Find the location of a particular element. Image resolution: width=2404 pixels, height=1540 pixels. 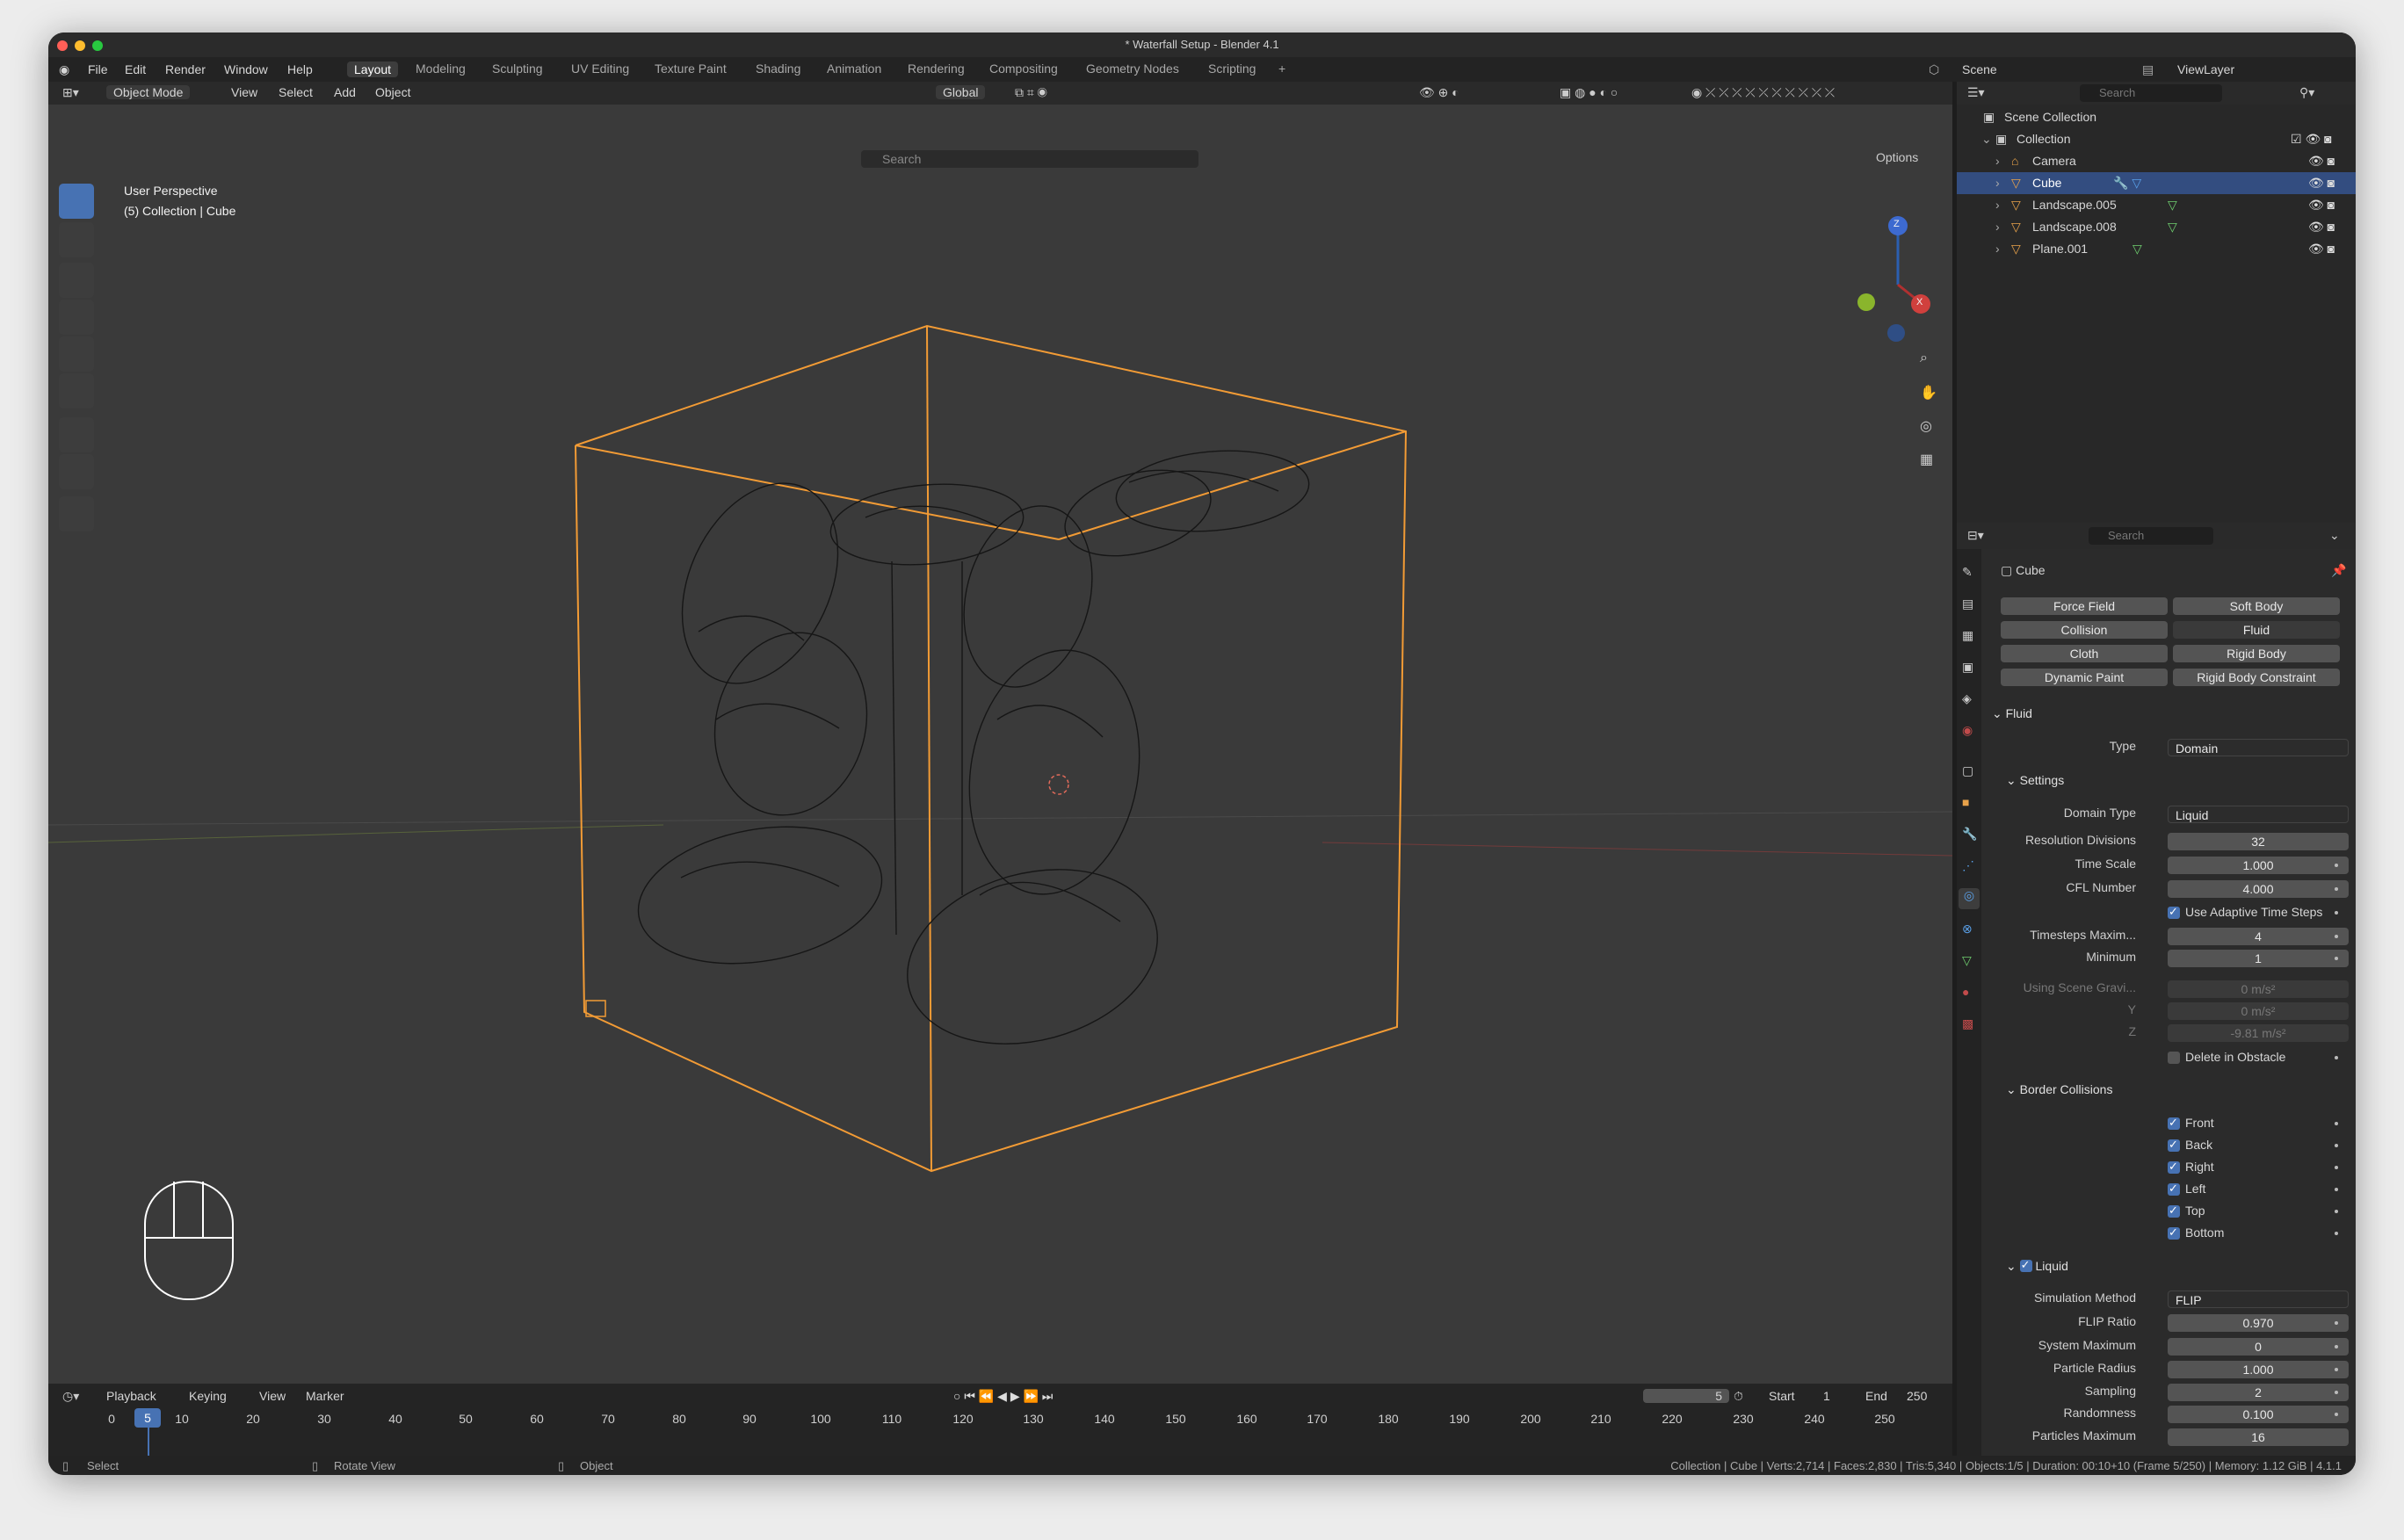

cfl-field: 4.000 is located at coordinates (2258, 889).